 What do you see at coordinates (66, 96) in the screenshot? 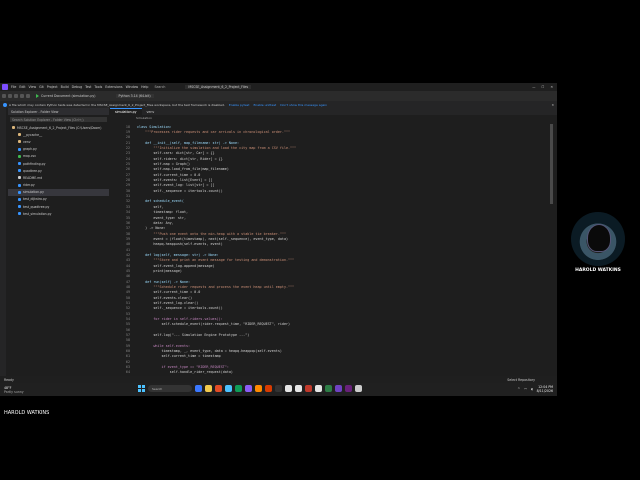
I see `start-debugging-button: Current Document (simulation.py)` at bounding box center [66, 96].